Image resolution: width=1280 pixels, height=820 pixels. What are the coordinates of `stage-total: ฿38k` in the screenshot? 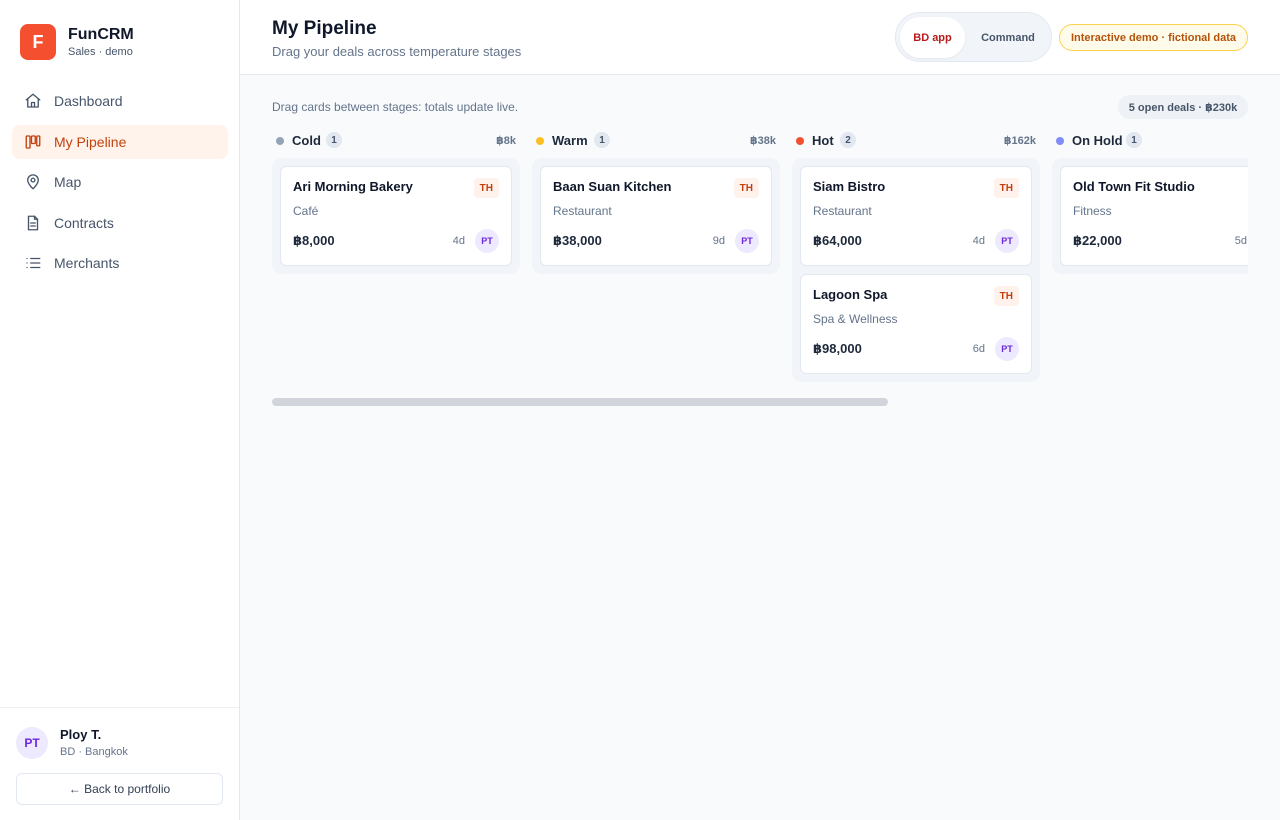 It's located at (762, 141).